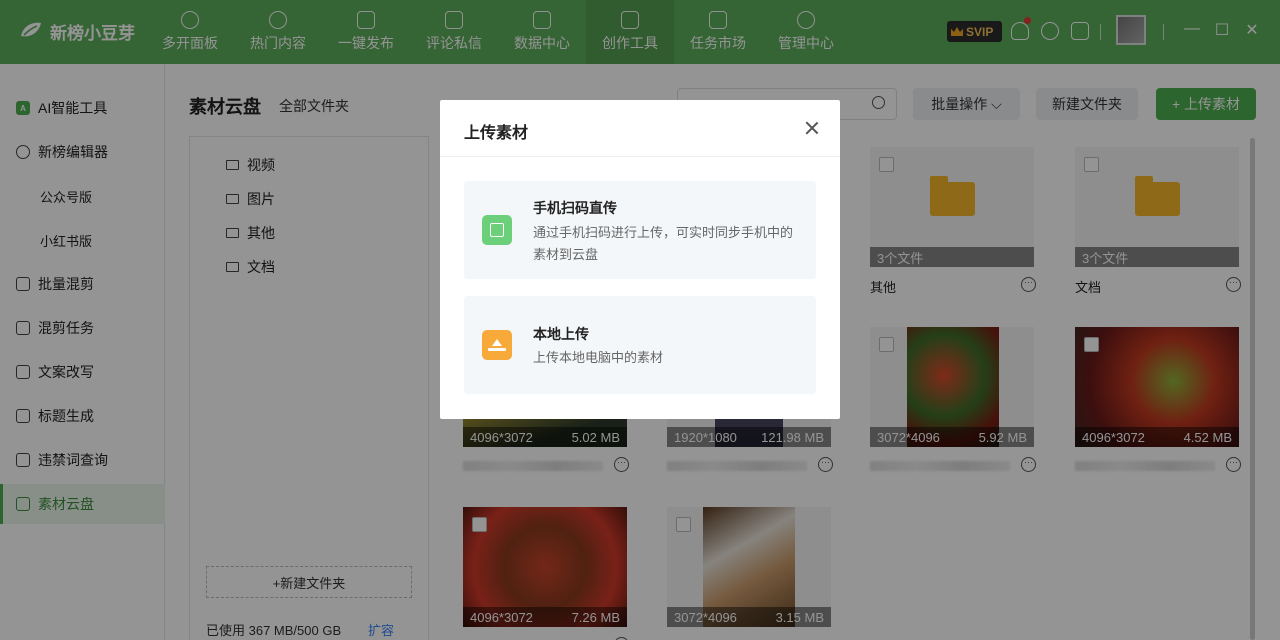 The image size is (1280, 640). Describe the element at coordinates (561, 334) in the screenshot. I see `option-title: 本地上传` at that location.